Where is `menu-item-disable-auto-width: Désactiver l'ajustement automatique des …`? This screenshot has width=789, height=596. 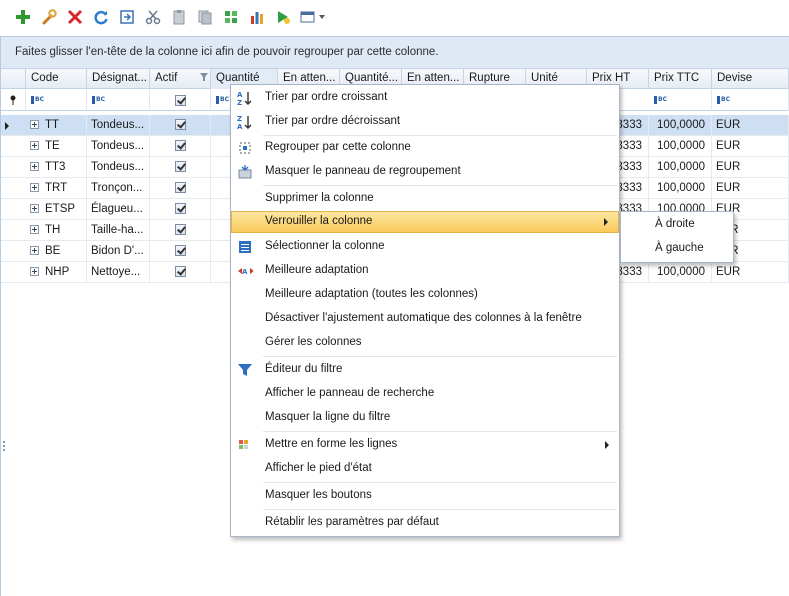 menu-item-disable-auto-width: Désactiver l'ajustement automatique des … is located at coordinates (425, 319).